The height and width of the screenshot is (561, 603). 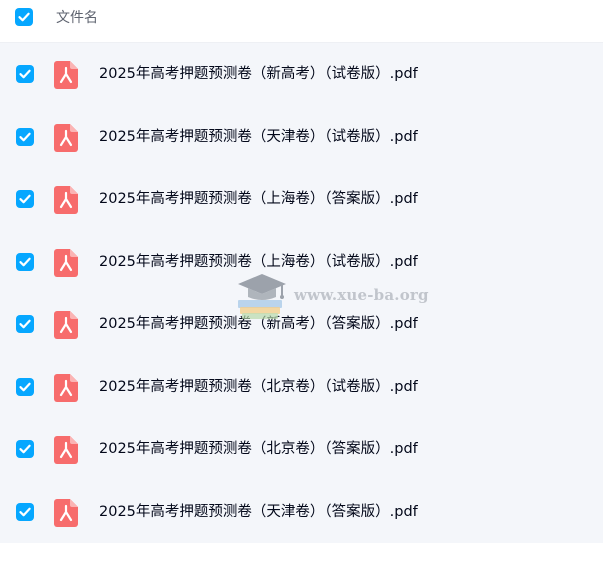 I want to click on file-row: 2025年高考押题预测卷（北京卷）（试卷版）.pdf, so click(x=301, y=387).